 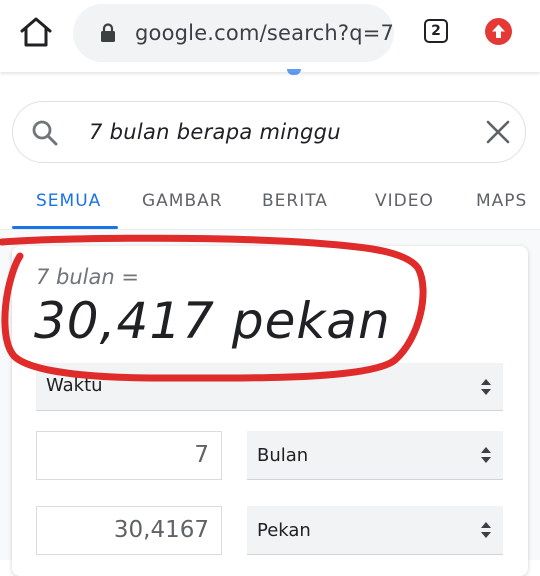 What do you see at coordinates (283, 455) in the screenshot?
I see `from-unit-label: Bulan` at bounding box center [283, 455].